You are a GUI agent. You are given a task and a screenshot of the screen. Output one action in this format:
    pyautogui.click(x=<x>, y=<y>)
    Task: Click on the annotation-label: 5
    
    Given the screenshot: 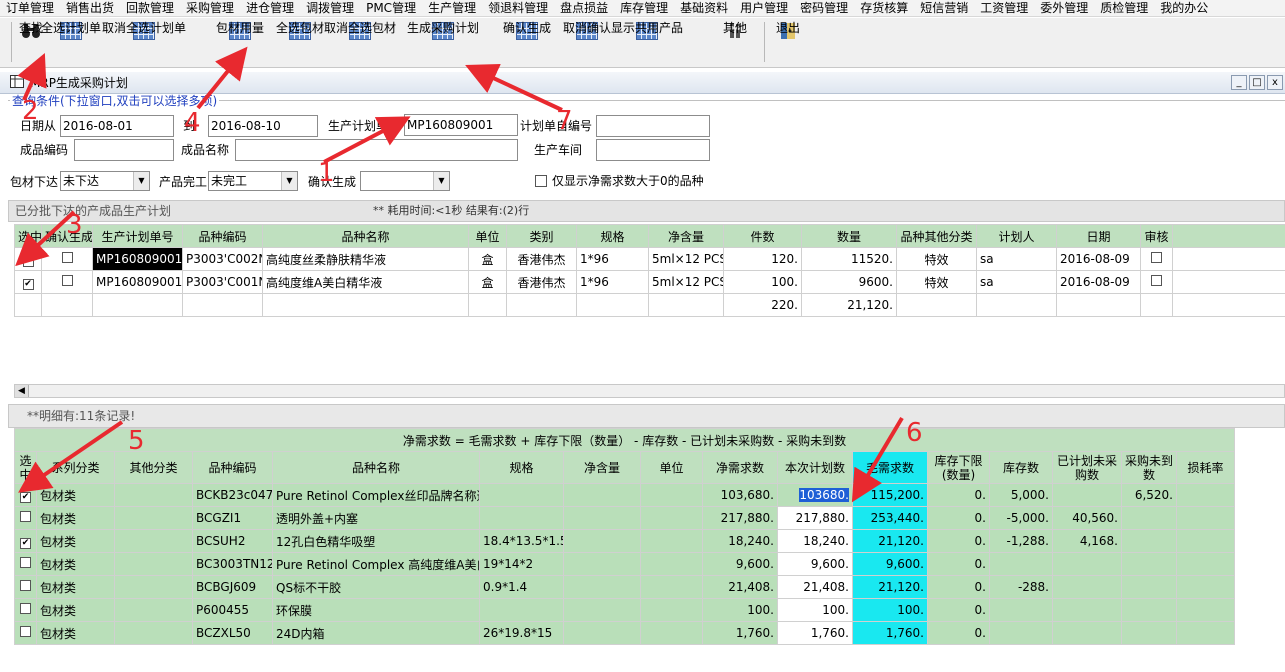 What is the action you would take?
    pyautogui.click(x=136, y=441)
    